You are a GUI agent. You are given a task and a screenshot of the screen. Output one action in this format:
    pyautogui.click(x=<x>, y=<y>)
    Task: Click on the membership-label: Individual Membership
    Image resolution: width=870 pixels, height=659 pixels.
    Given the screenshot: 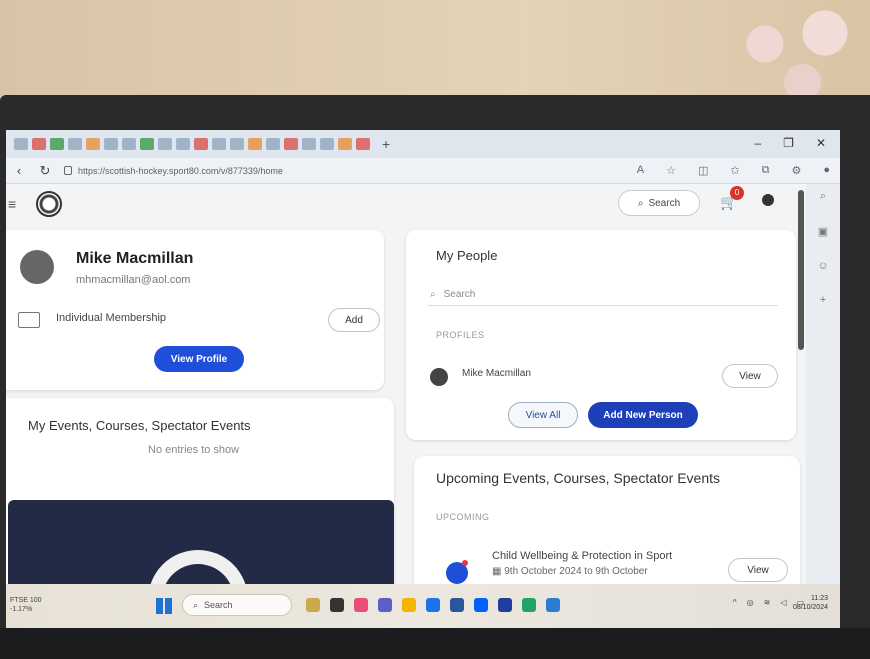 What is the action you would take?
    pyautogui.click(x=111, y=318)
    